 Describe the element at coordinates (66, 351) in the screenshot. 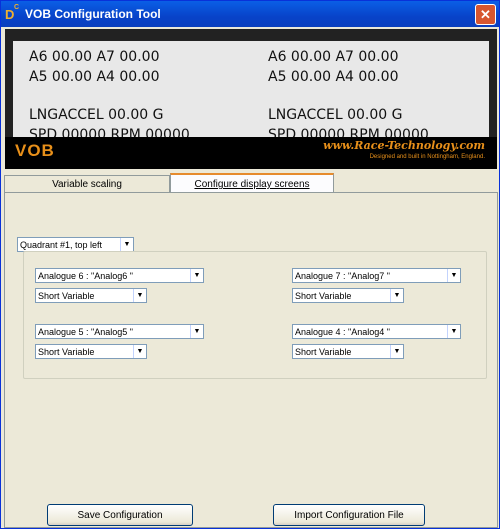

I see `slot-3-format-value: Short Variable` at that location.